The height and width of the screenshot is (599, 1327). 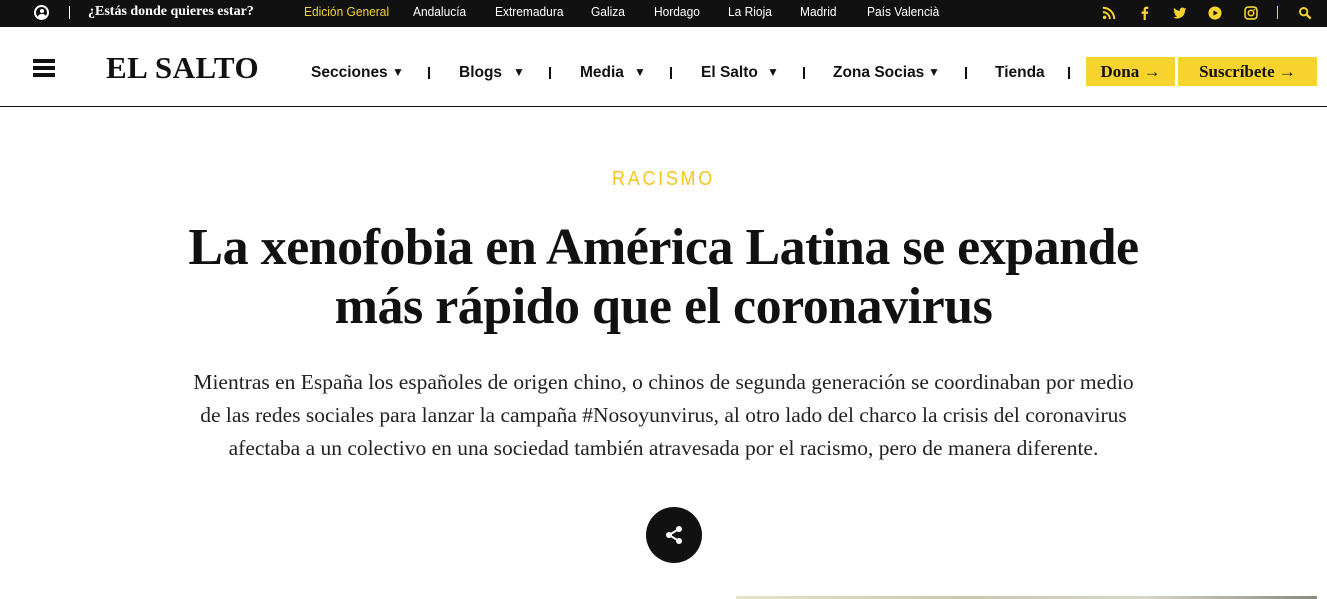 I want to click on nav-label: Zona Socias, so click(x=879, y=72).